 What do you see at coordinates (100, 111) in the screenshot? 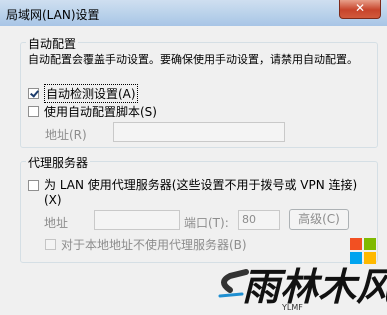
I see `use-script-label: 使用自动配置脚本(S)` at bounding box center [100, 111].